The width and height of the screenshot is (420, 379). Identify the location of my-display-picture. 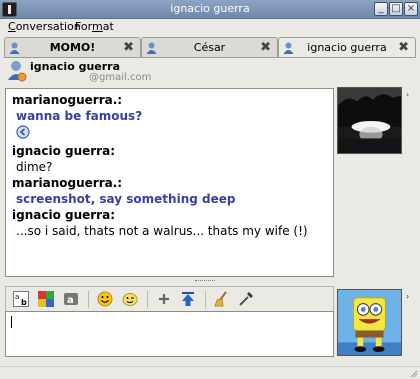
(369, 322).